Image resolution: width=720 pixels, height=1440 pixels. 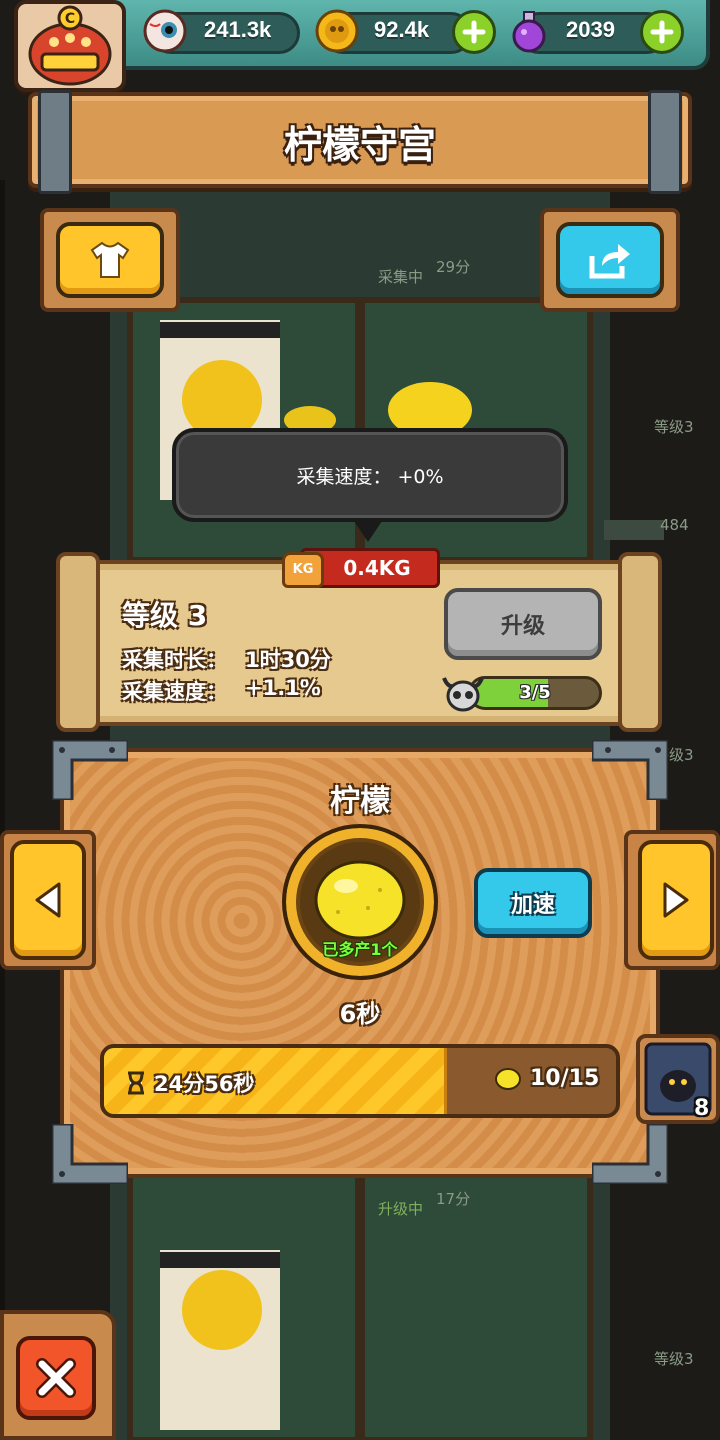 I want to click on tooltip-text: 采集速度： +0%, so click(x=370, y=477).